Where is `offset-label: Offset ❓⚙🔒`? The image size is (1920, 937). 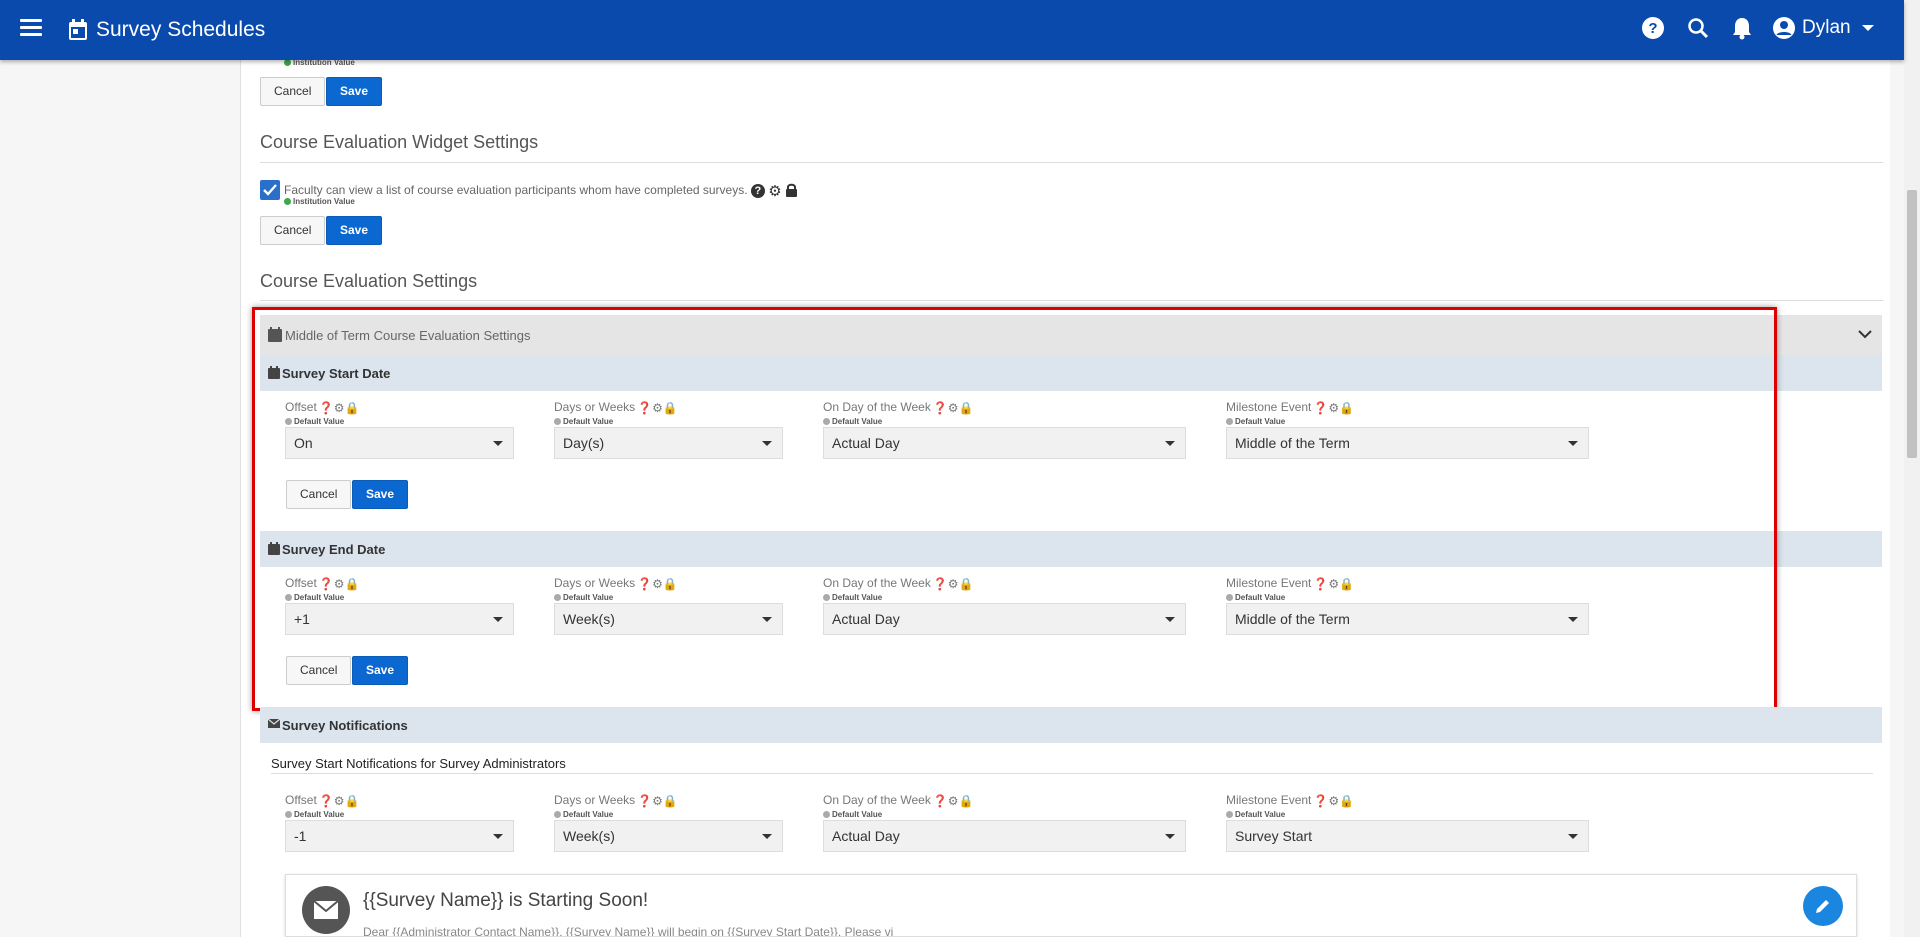
offset-label: Offset ❓⚙🔒 is located at coordinates (322, 800).